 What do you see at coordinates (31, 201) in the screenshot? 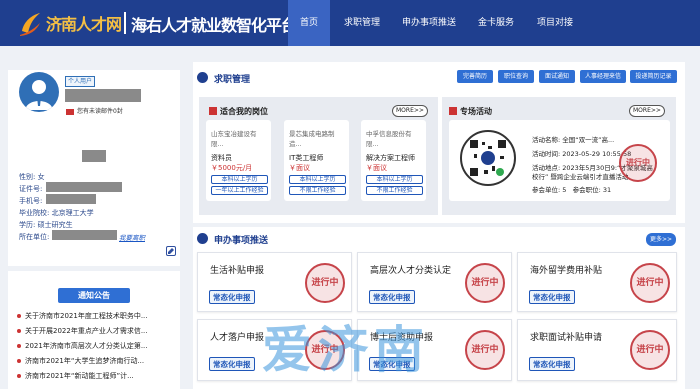
I see `phone-label: 手机号:` at bounding box center [31, 201].